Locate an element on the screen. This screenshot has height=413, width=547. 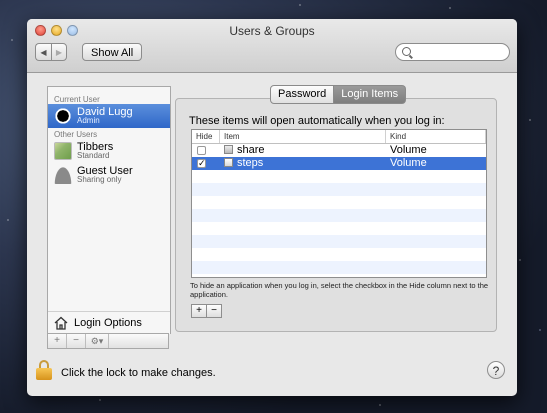
hide-checkbox: ✓ is located at coordinates (201, 163).